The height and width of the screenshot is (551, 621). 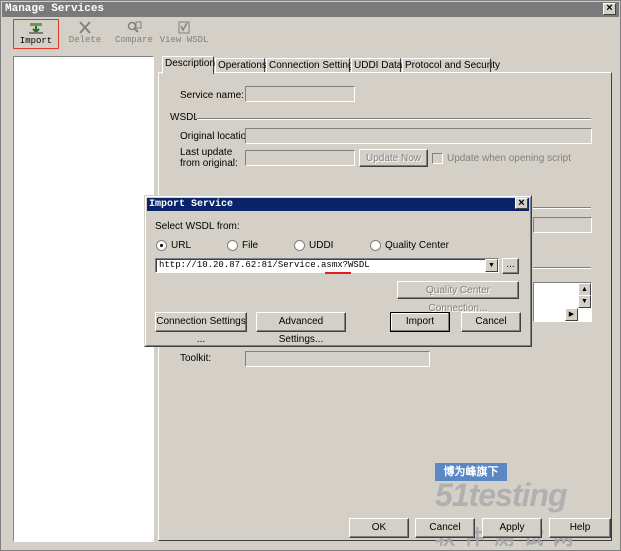 What do you see at coordinates (562, 225) in the screenshot?
I see `hidden-field` at bounding box center [562, 225].